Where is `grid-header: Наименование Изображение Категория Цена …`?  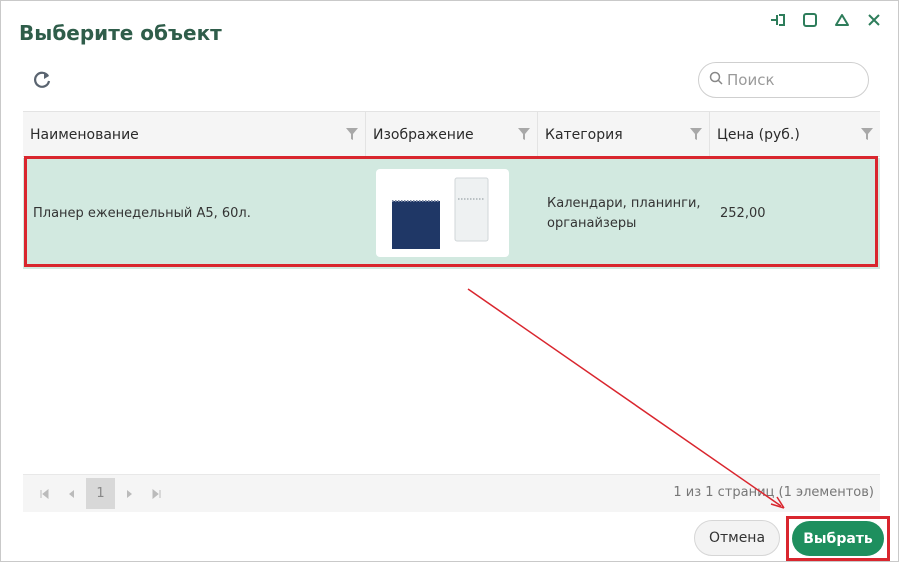 grid-header: Наименование Изображение Категория Цена … is located at coordinates (451, 134).